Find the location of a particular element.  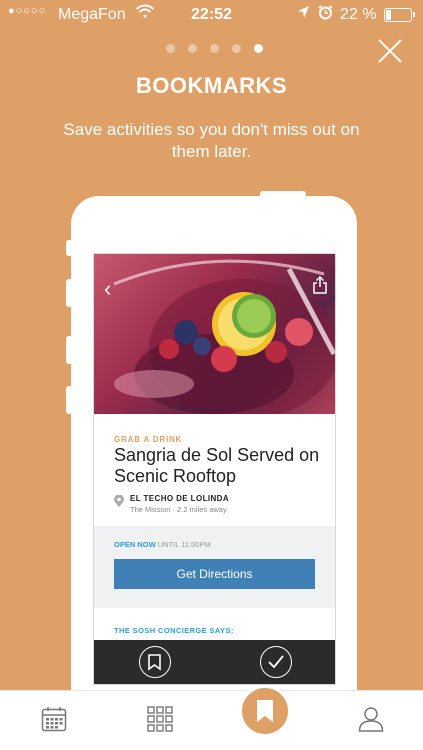

battery-percent: 22 % is located at coordinates (358, 14).